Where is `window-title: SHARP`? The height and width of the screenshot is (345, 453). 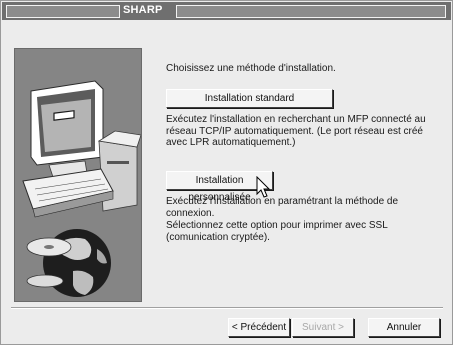
window-title: SHARP is located at coordinates (143, 10).